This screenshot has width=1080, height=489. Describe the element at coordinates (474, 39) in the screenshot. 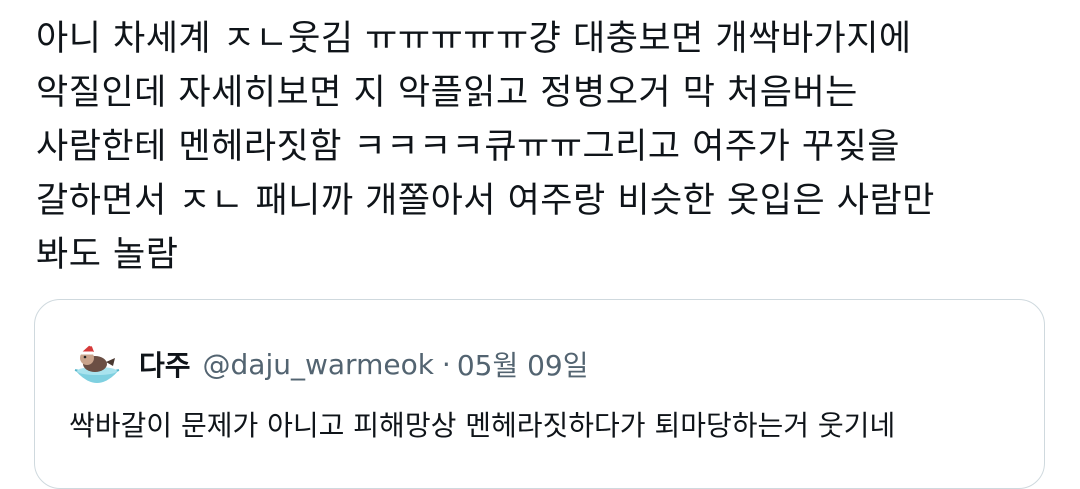

I see `tweet-text-line: 아니 차세계 ㅈㄴ웃김 ㅠㅠㅠㅠㅠ걍 대충보면 개싹바가지에` at that location.